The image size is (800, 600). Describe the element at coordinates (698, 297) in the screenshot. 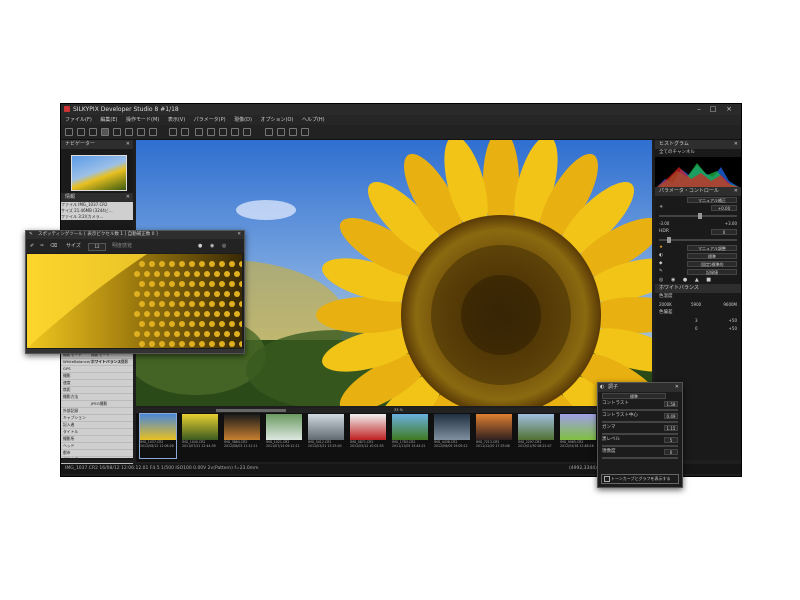

I see `temp-label-row: 色温度` at that location.